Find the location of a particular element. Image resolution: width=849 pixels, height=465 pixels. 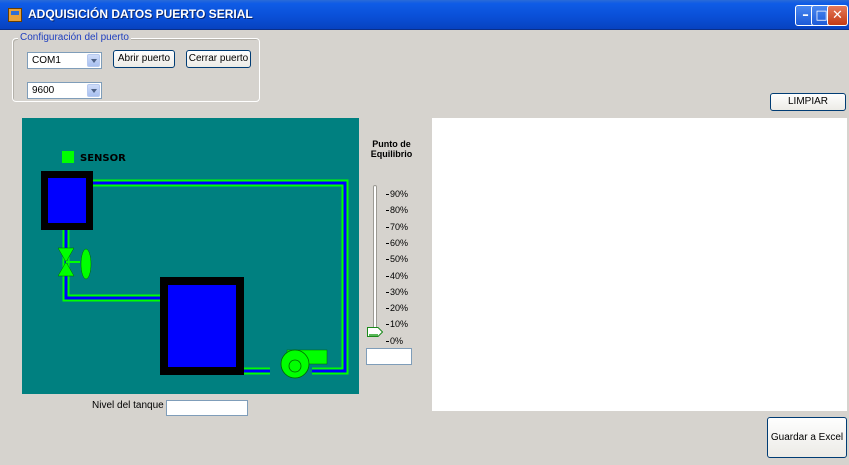

sensor-label: SENSOR is located at coordinates (103, 158).